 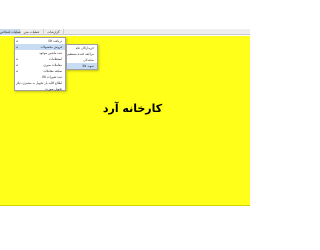 I want to click on menu-item-label: سابقه معاملات, so click(x=52, y=71).